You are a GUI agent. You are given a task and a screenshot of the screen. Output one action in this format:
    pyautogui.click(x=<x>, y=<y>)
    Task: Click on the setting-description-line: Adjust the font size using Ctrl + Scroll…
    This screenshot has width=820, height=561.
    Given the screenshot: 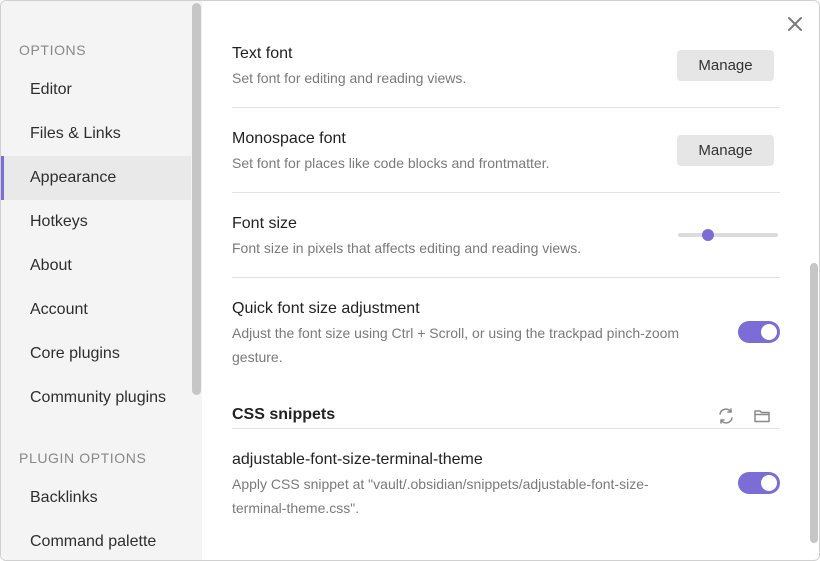 What is the action you would take?
    pyautogui.click(x=456, y=333)
    